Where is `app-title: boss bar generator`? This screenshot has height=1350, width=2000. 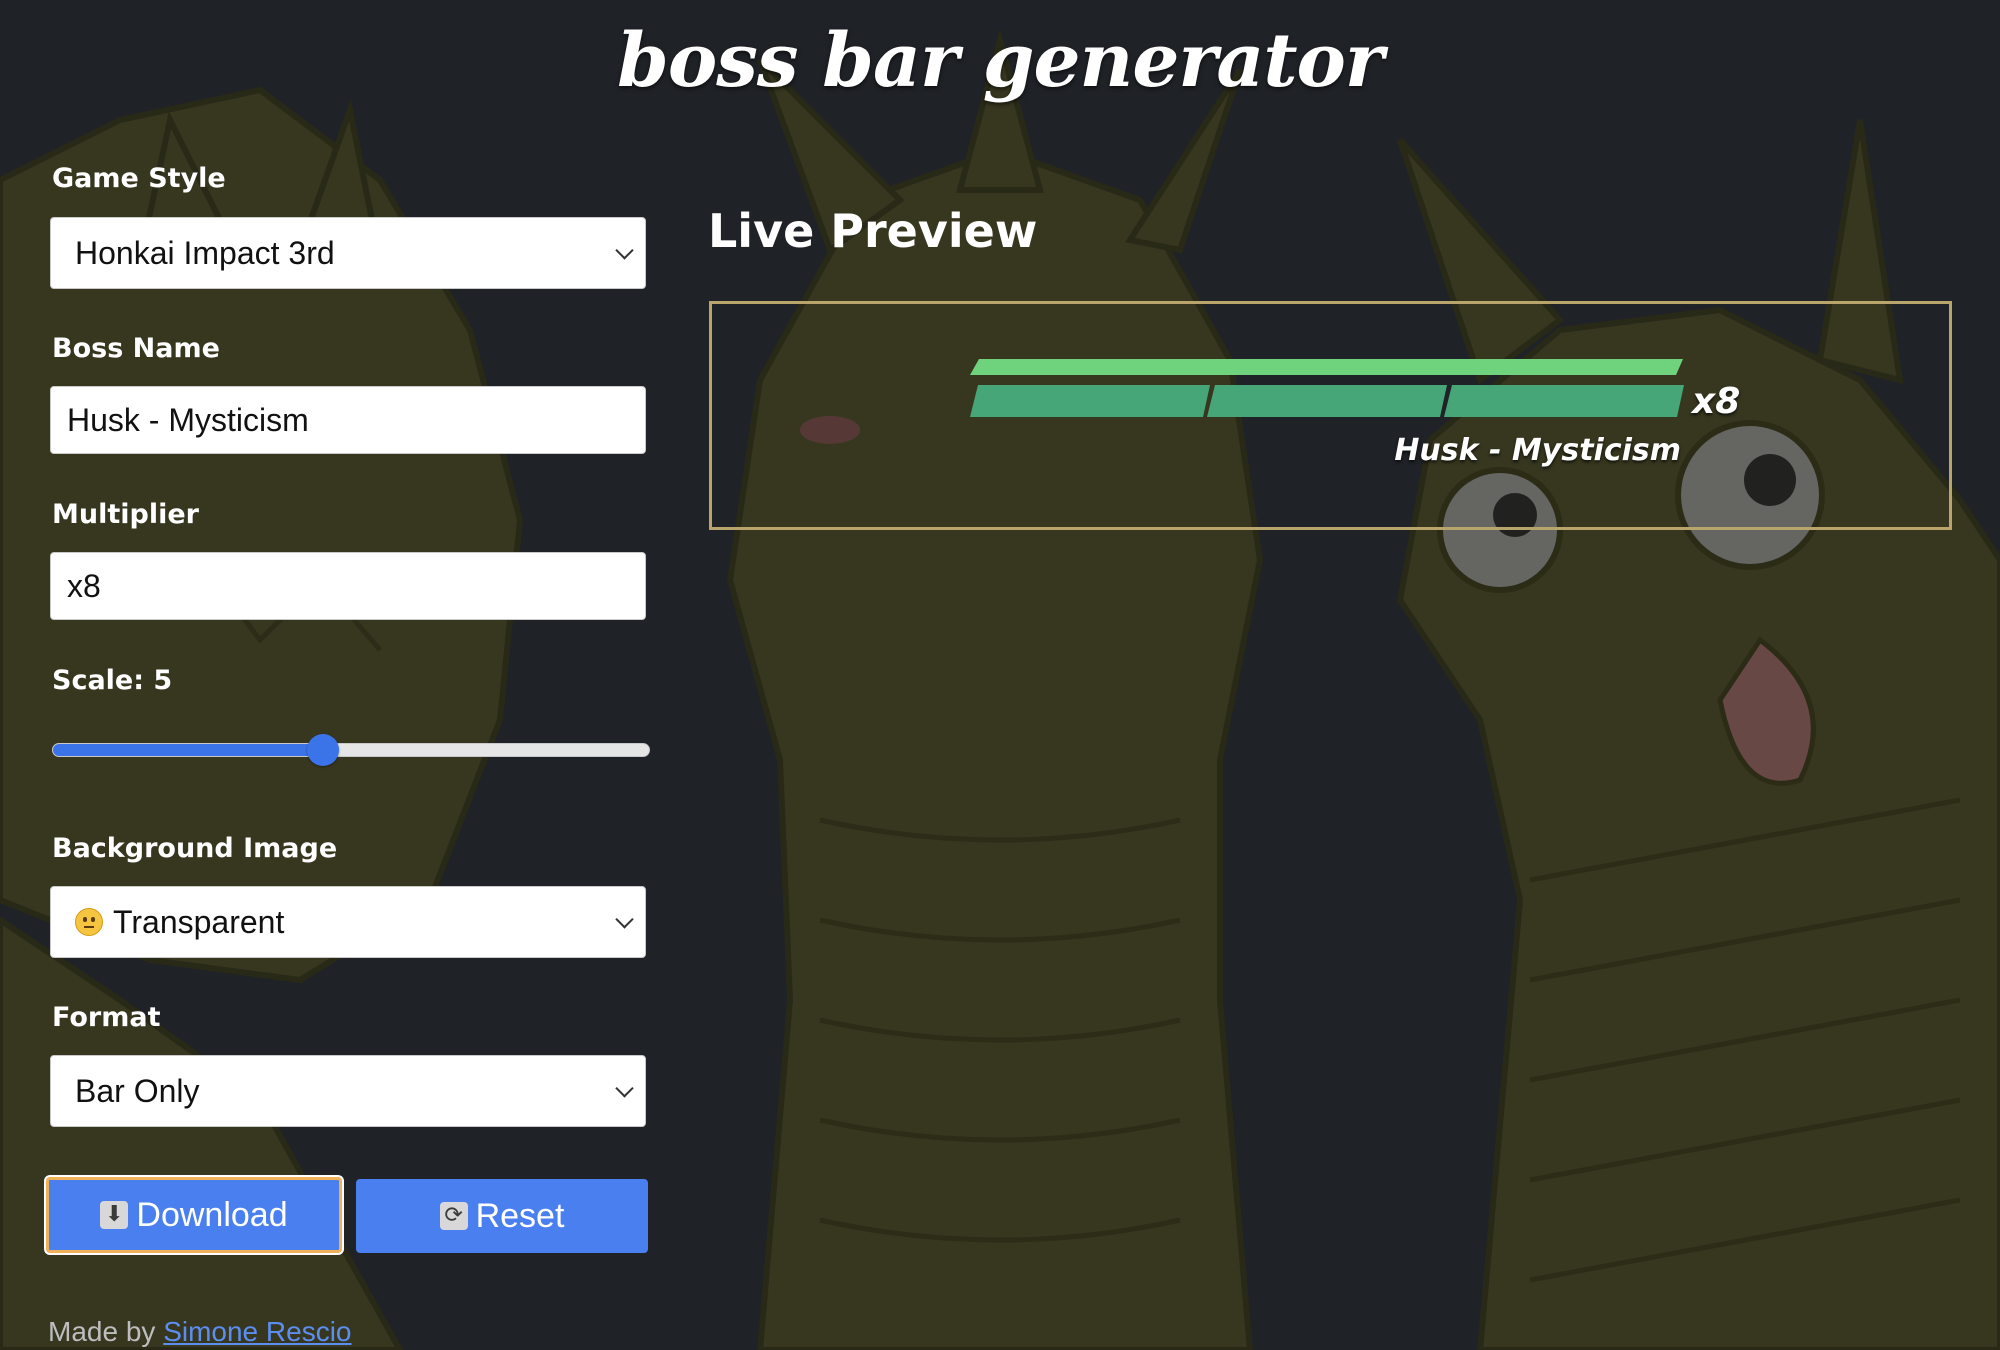
app-title: boss bar generator is located at coordinates (1000, 61).